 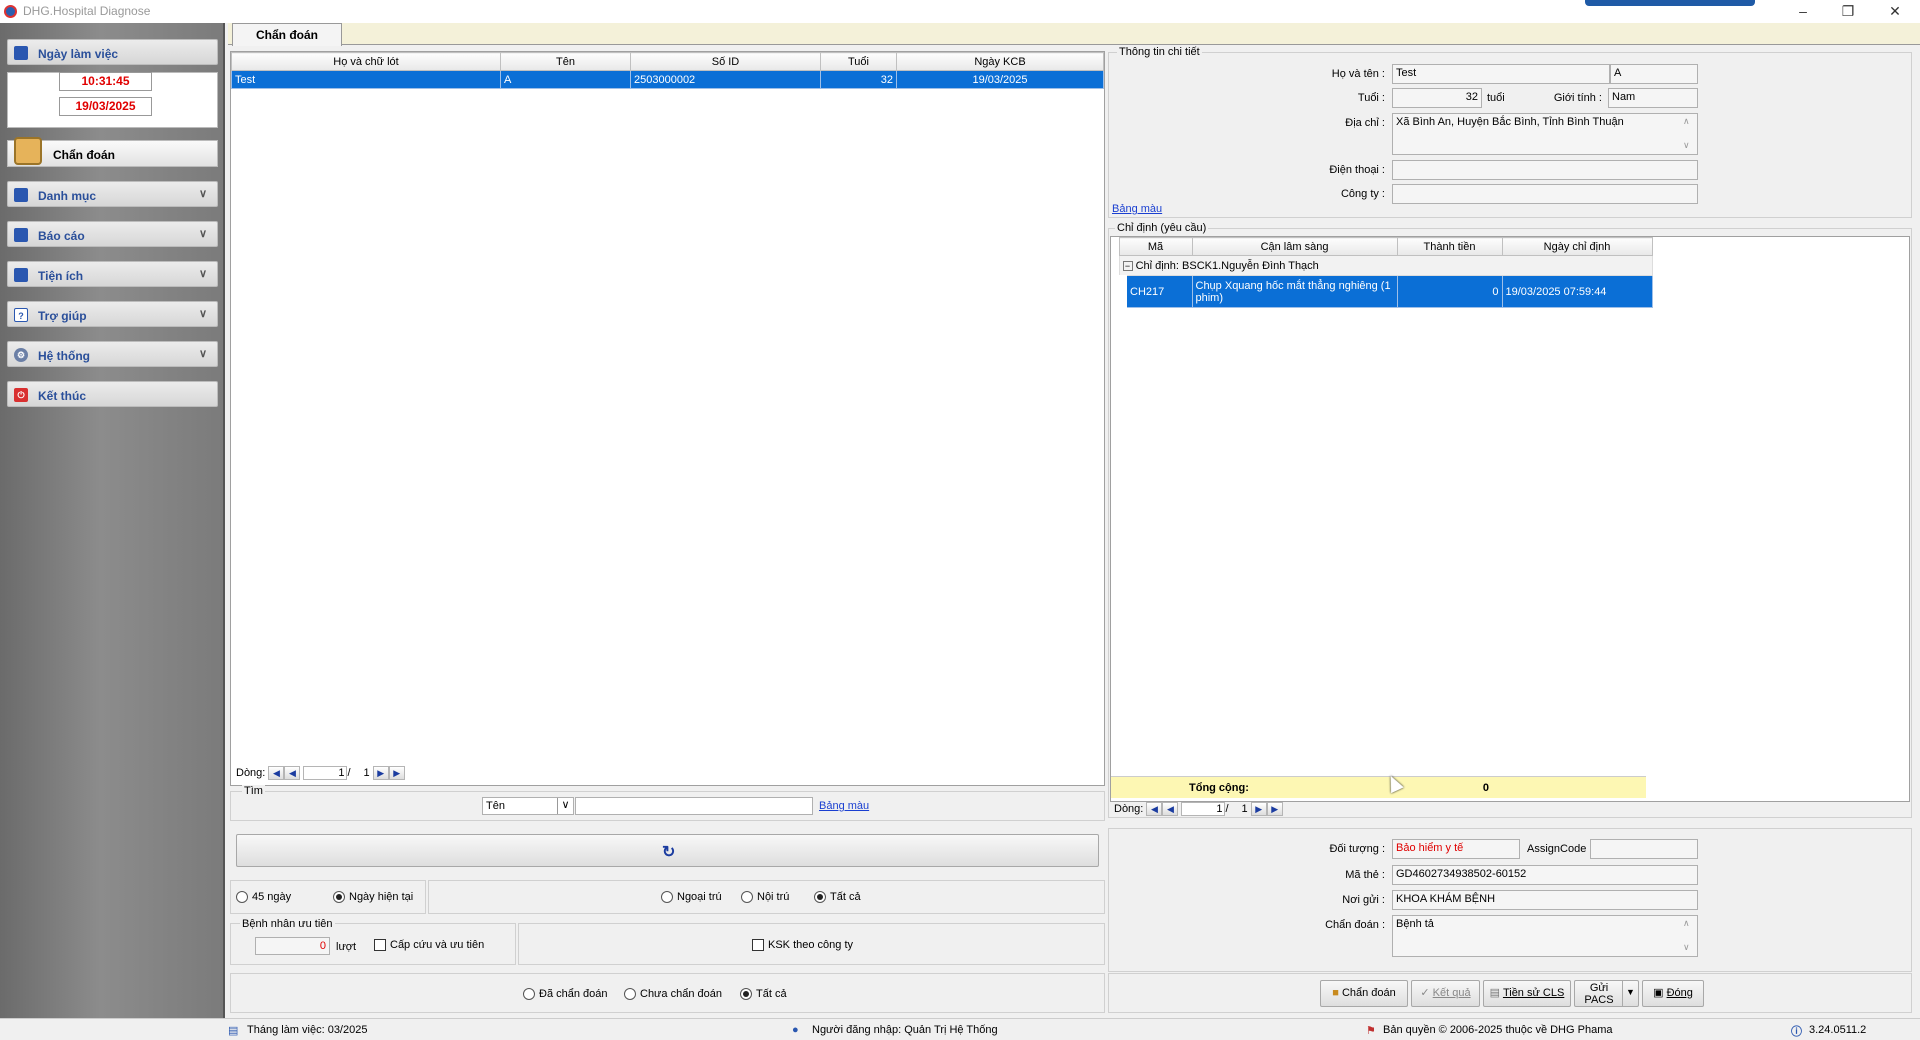 What do you see at coordinates (725, 79) in the screenshot?
I see `cell-id: 2503000002` at bounding box center [725, 79].